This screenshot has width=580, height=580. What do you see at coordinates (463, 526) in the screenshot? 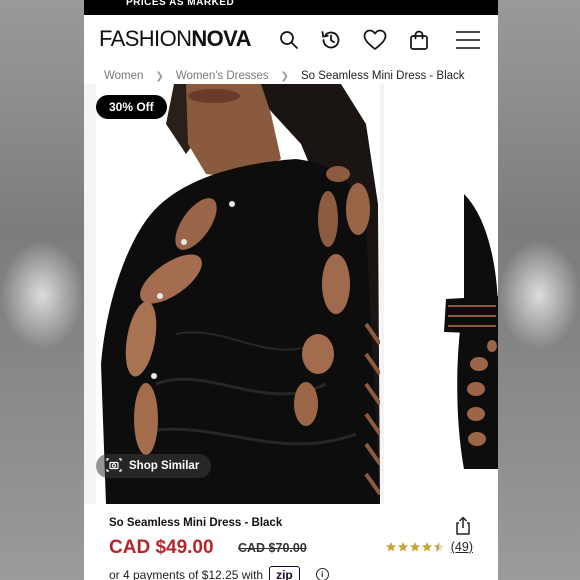
I see `share-icon` at bounding box center [463, 526].